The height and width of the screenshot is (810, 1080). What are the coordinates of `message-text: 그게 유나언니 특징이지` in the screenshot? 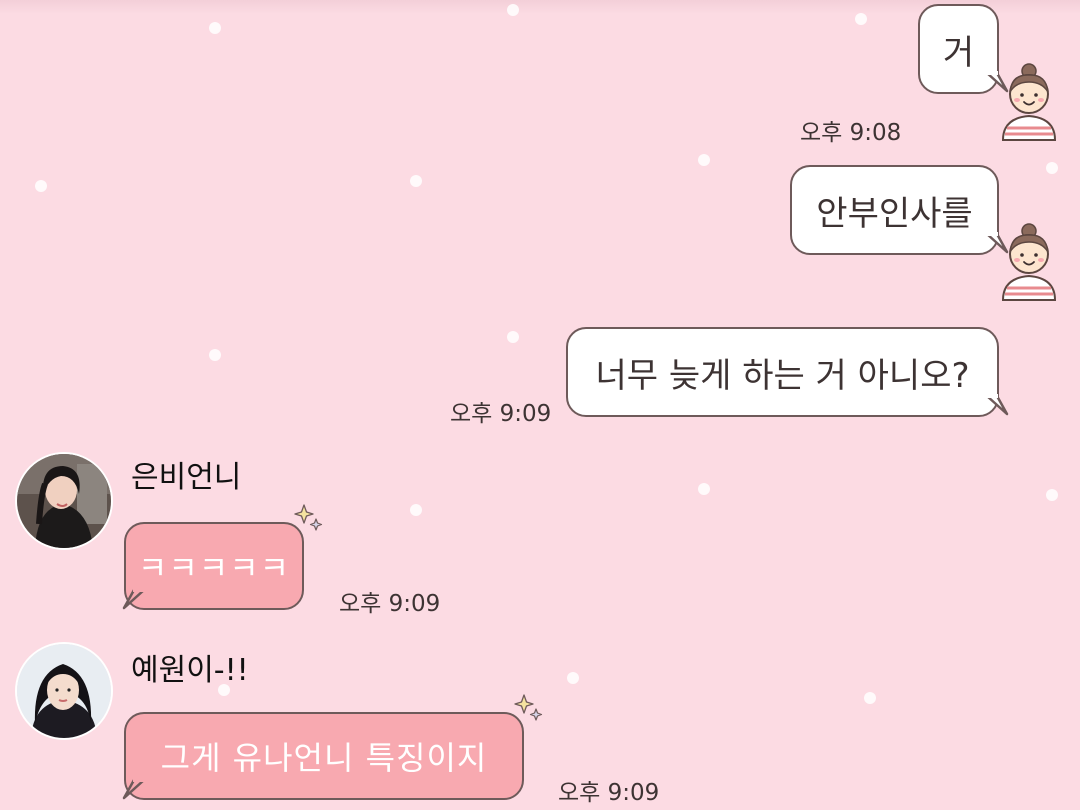 It's located at (324, 758).